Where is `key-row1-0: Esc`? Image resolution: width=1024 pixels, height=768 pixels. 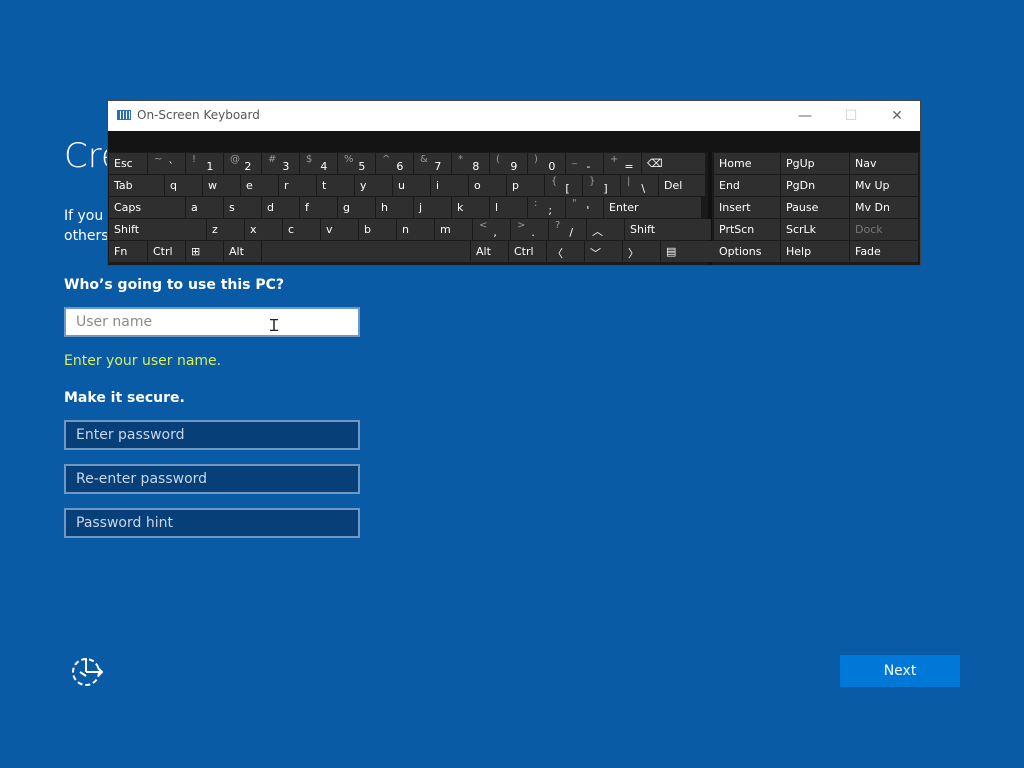 key-row1-0: Esc is located at coordinates (128, 163).